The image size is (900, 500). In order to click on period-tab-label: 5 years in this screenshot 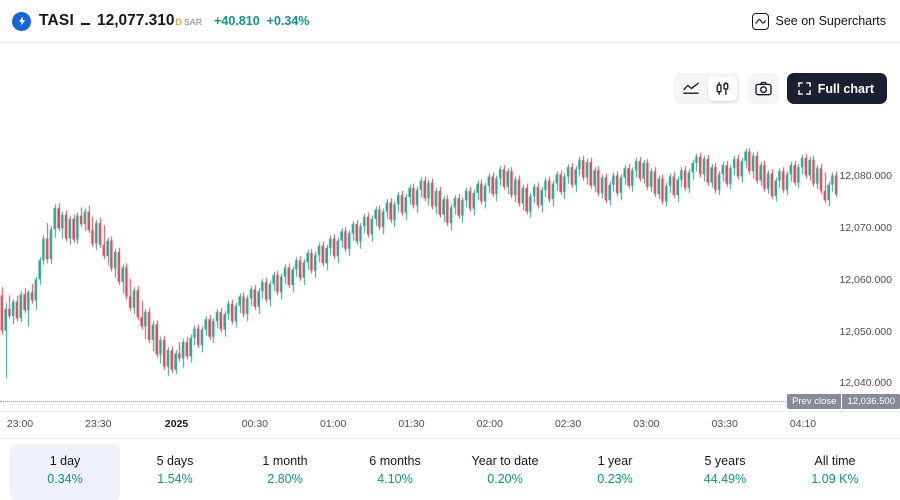, I will do `click(725, 461)`.